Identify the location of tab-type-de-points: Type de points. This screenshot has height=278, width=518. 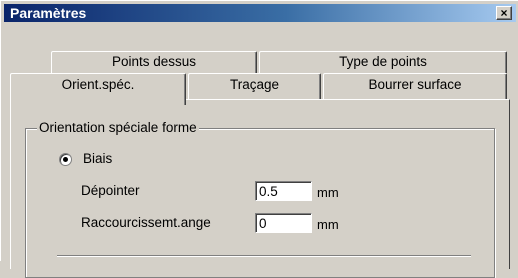
(383, 62).